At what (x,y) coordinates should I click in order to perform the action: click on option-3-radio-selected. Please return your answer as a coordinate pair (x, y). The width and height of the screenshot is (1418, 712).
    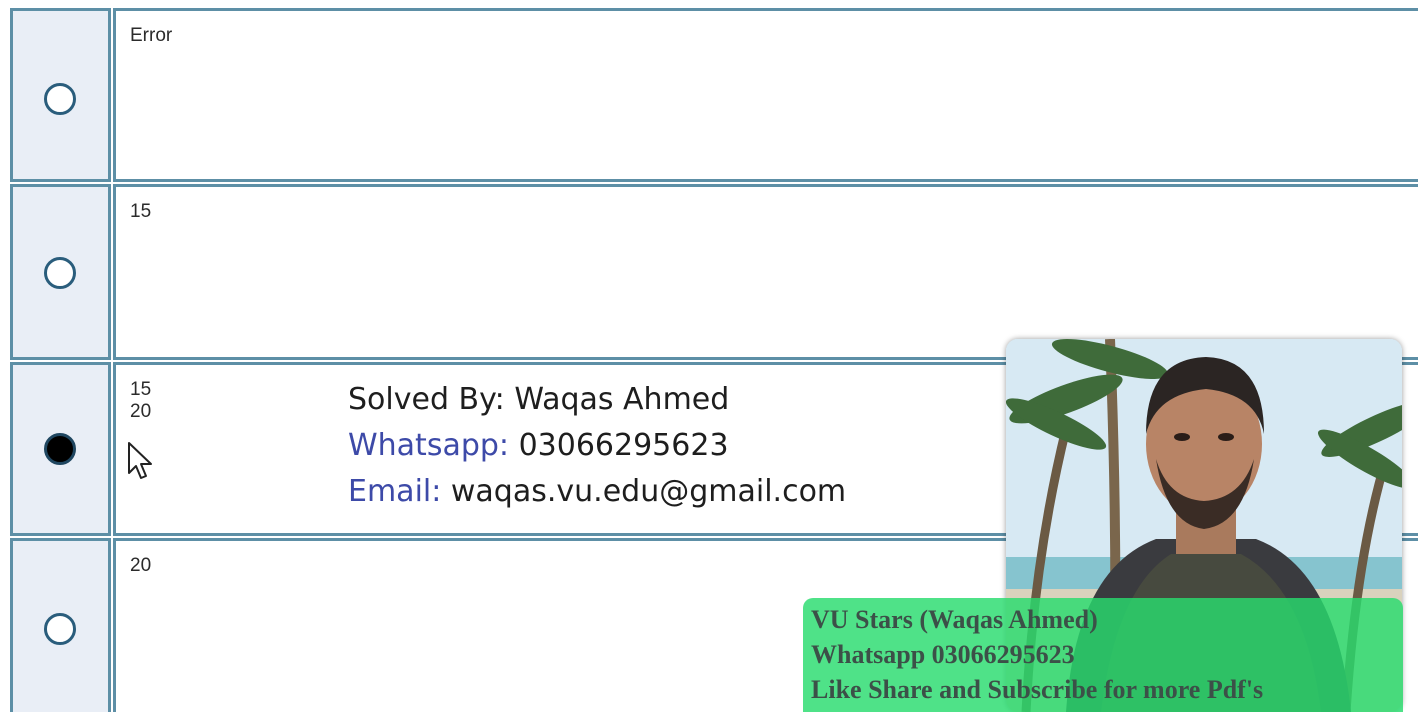
    Looking at the image, I should click on (60, 449).